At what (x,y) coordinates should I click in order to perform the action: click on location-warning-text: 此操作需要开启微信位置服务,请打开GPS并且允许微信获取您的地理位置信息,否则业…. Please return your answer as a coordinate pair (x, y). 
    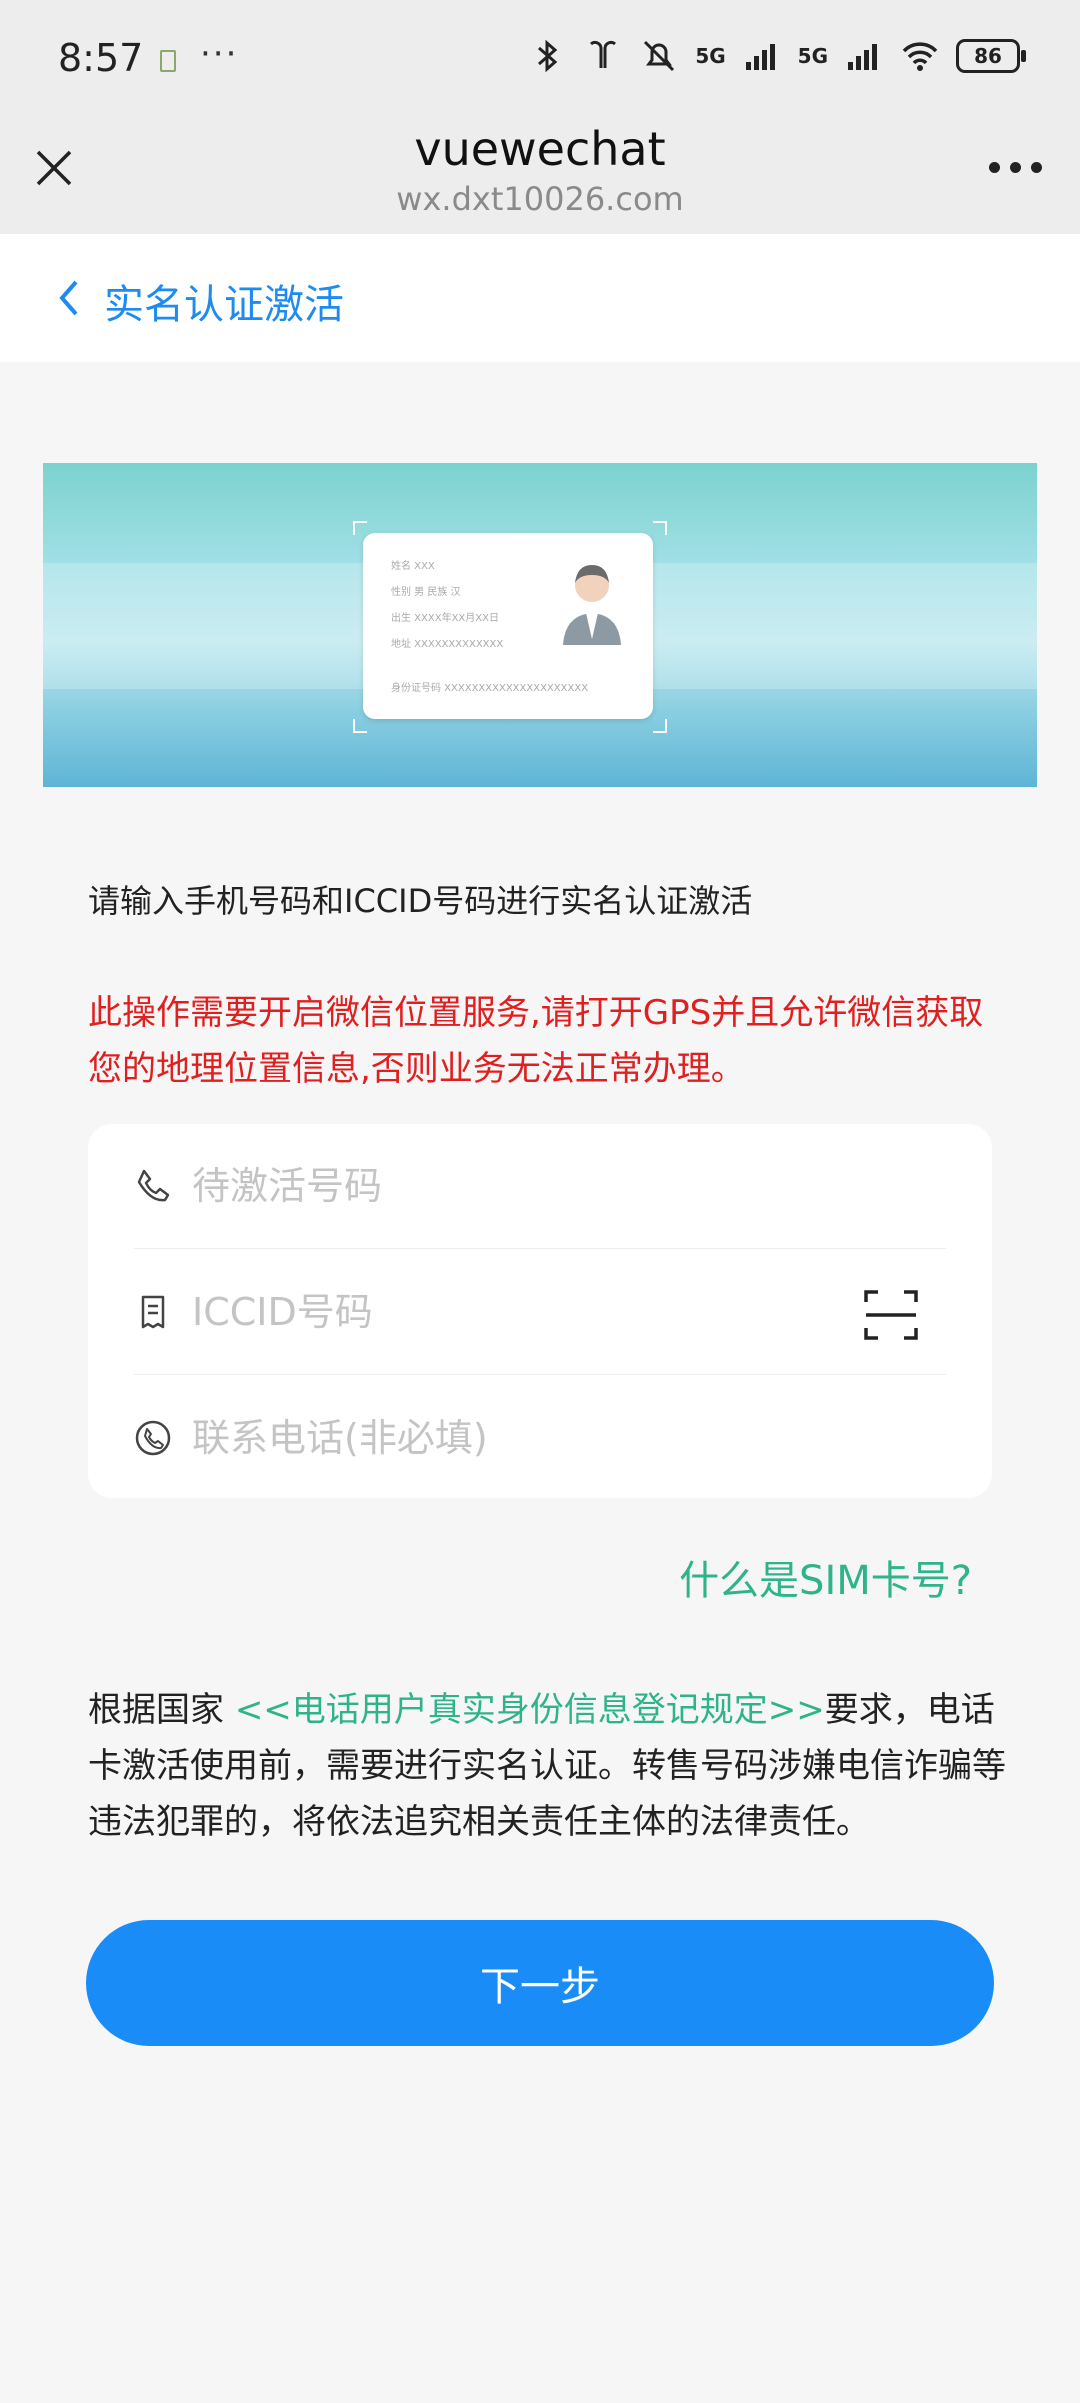
    Looking at the image, I should click on (536, 1041).